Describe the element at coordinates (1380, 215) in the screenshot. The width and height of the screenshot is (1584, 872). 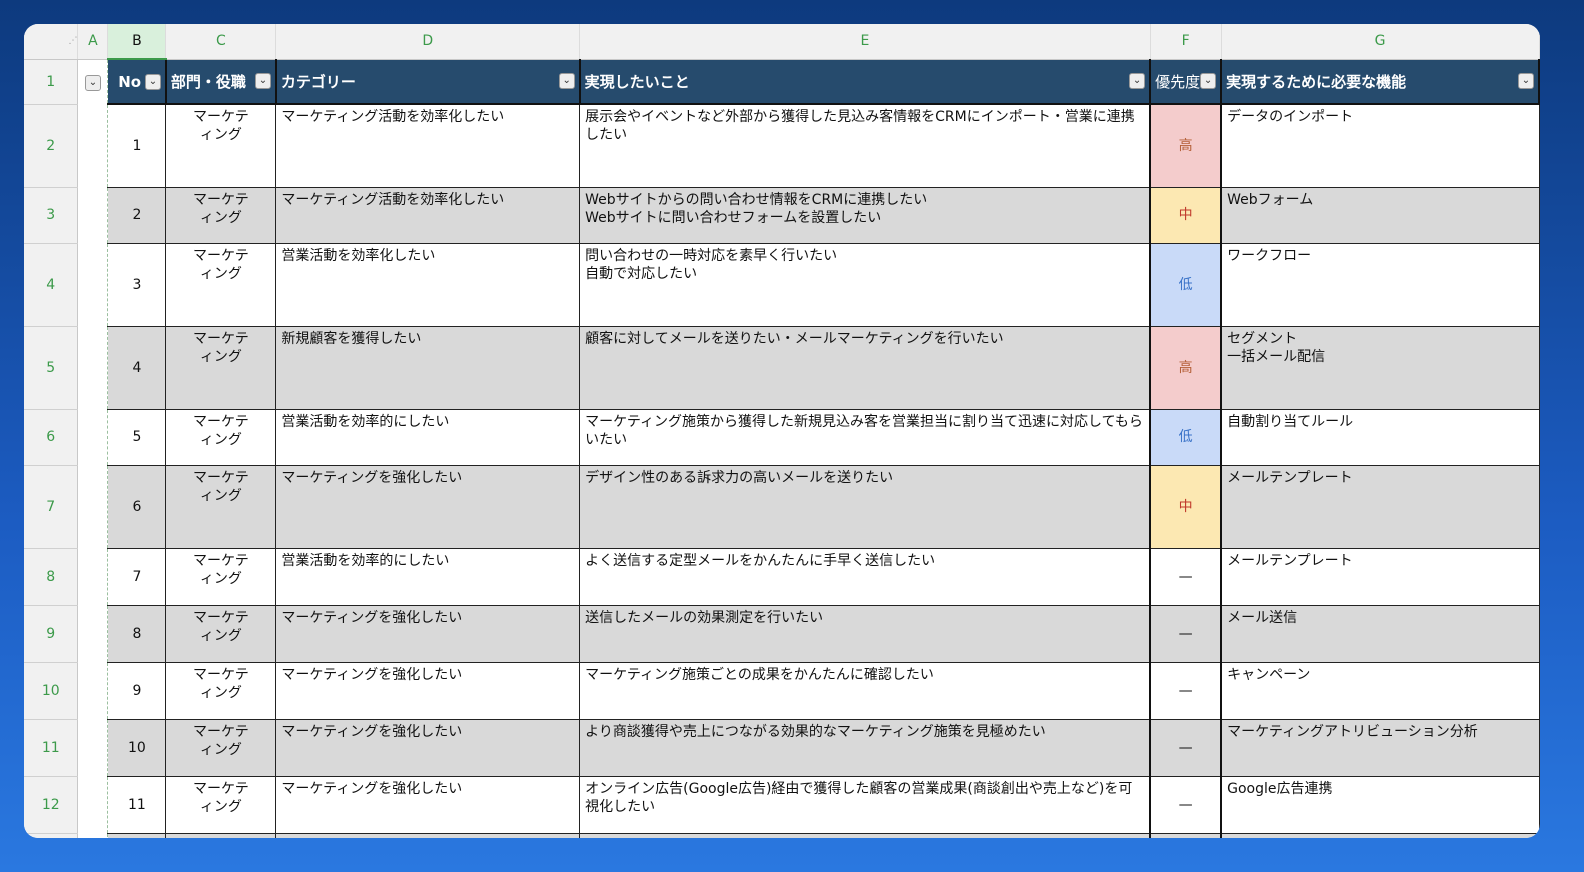
I see `cell-feature: Webフォーム` at that location.